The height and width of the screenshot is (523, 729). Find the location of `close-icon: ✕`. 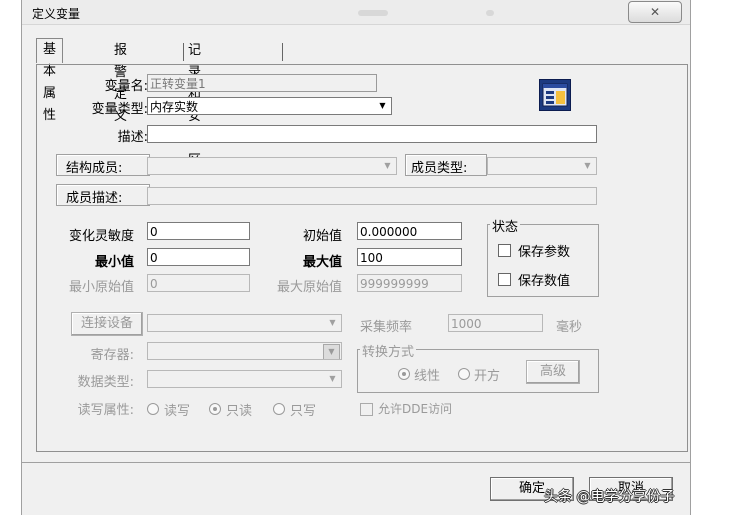

close-icon: ✕ is located at coordinates (655, 12).